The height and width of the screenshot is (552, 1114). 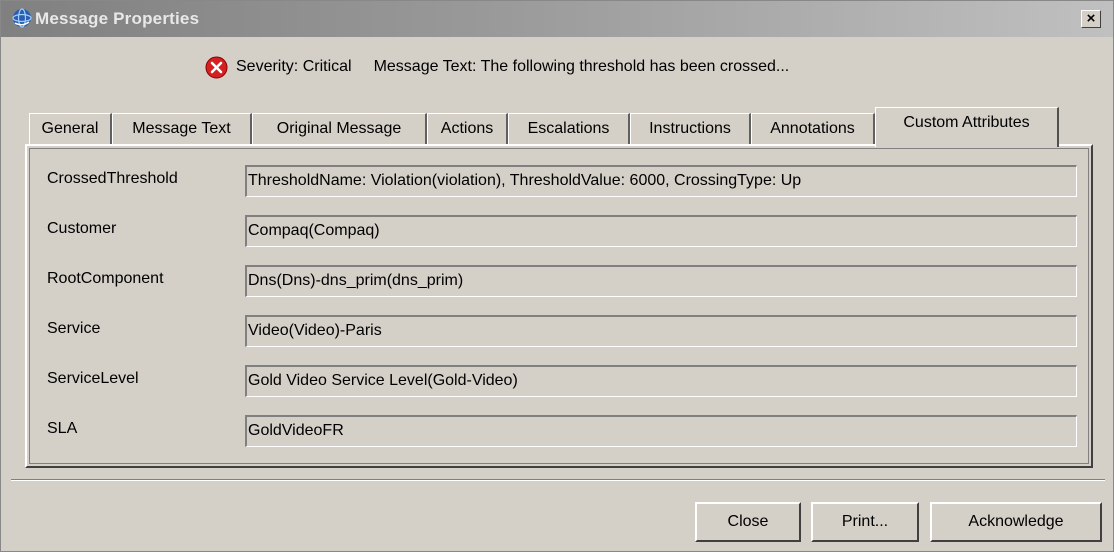 I want to click on severity-label: Severity: Critical, so click(x=294, y=66).